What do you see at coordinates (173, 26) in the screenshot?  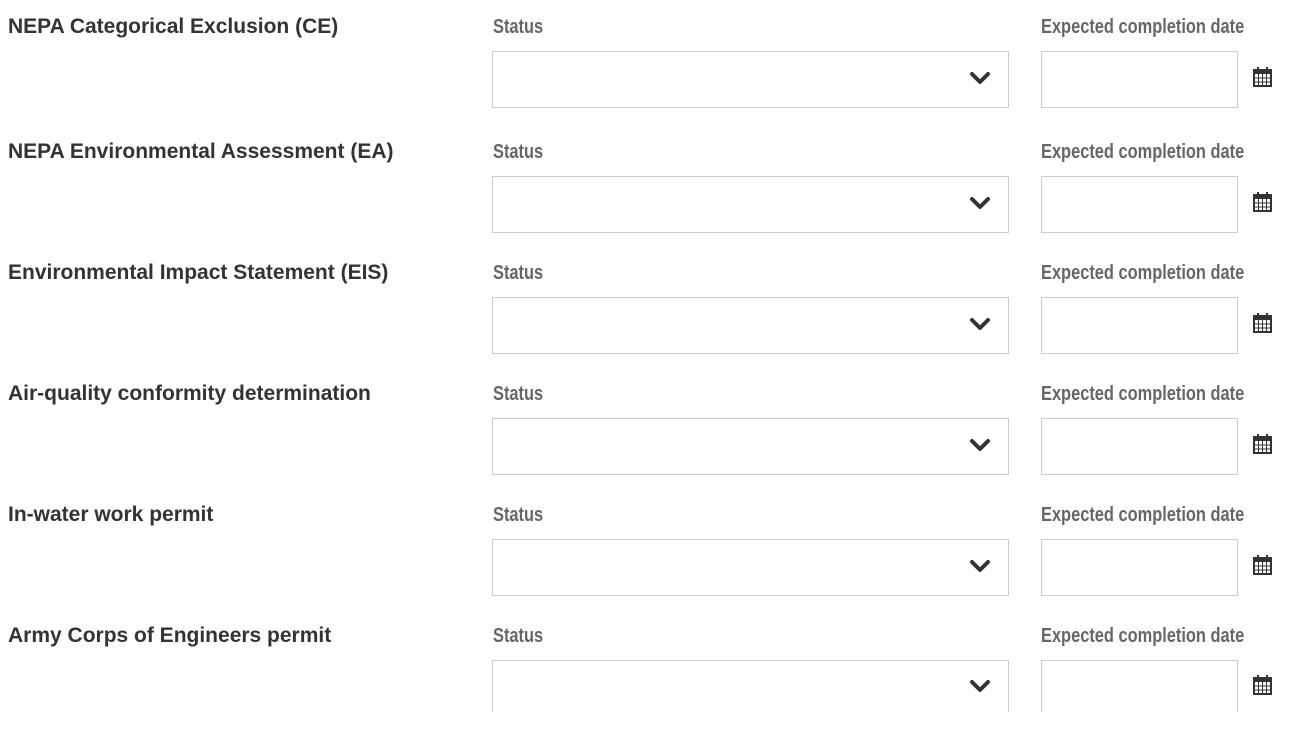 I see `permit-label: NEPA Categorical Exclusion (CE)` at bounding box center [173, 26].